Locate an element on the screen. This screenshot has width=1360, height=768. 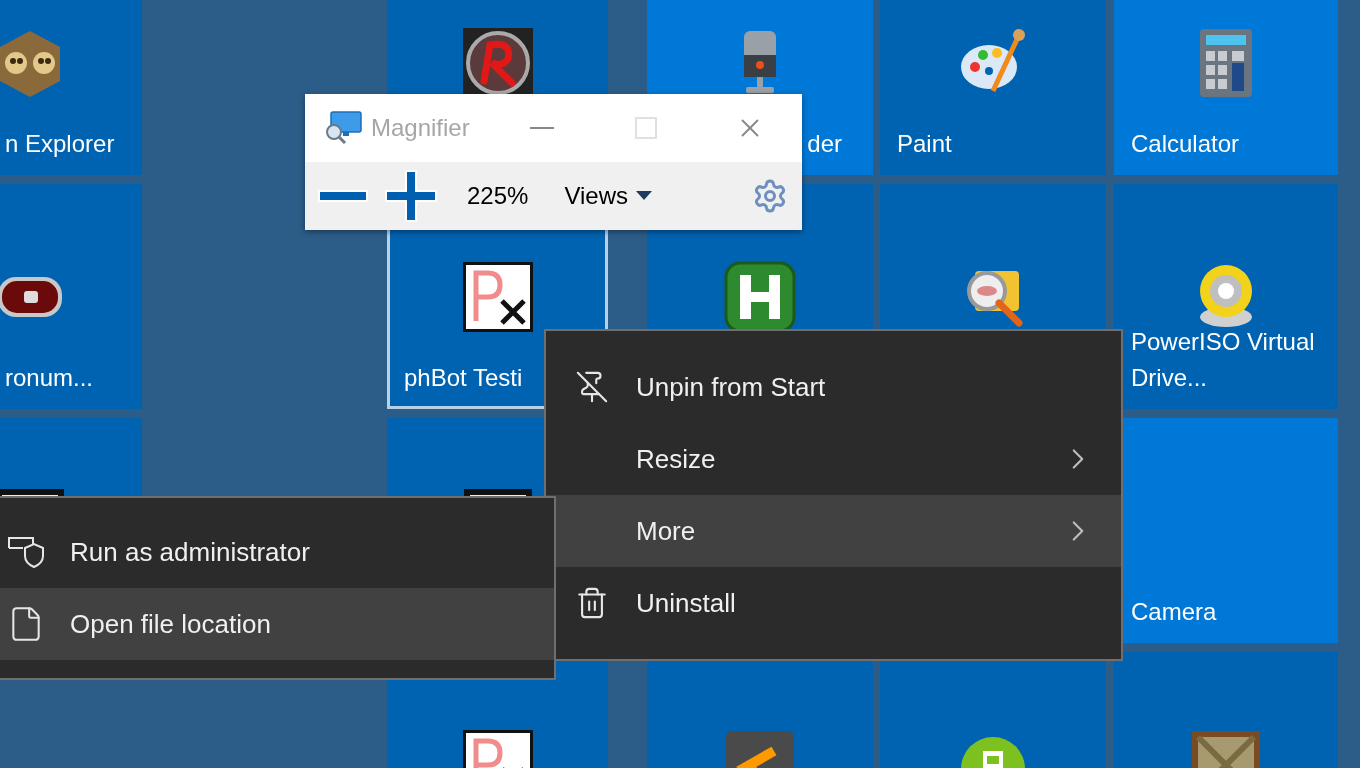
settings-icon is located at coordinates (770, 196).